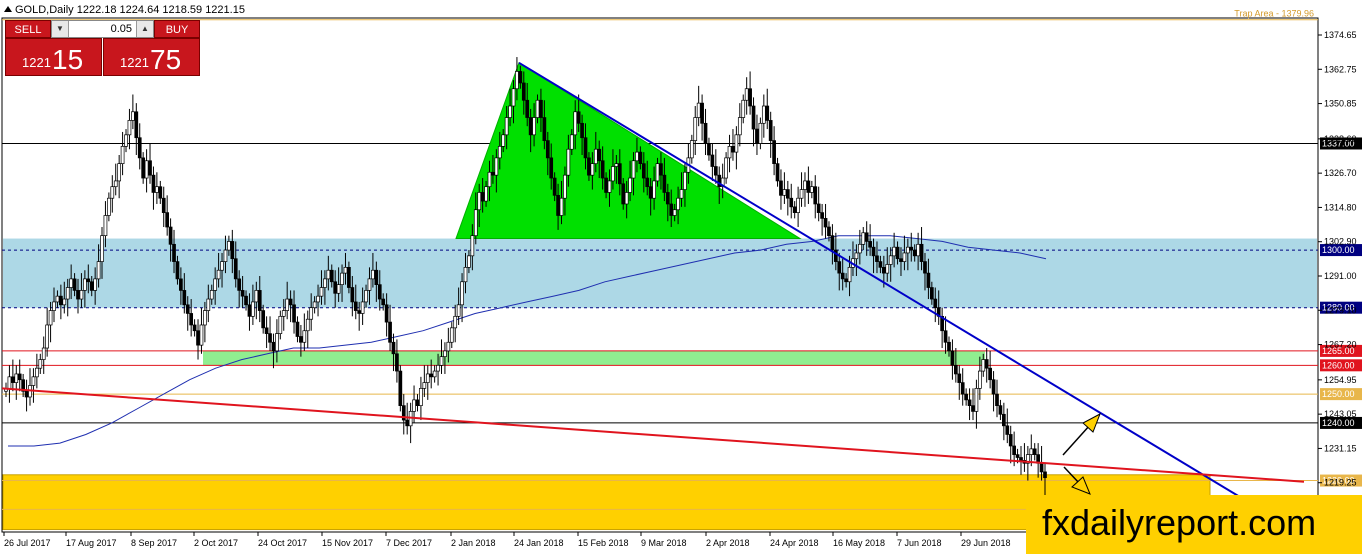 This screenshot has width=1362, height=554. What do you see at coordinates (1340, 380) in the screenshot?
I see `y-tick-label: 1254.95` at bounding box center [1340, 380].